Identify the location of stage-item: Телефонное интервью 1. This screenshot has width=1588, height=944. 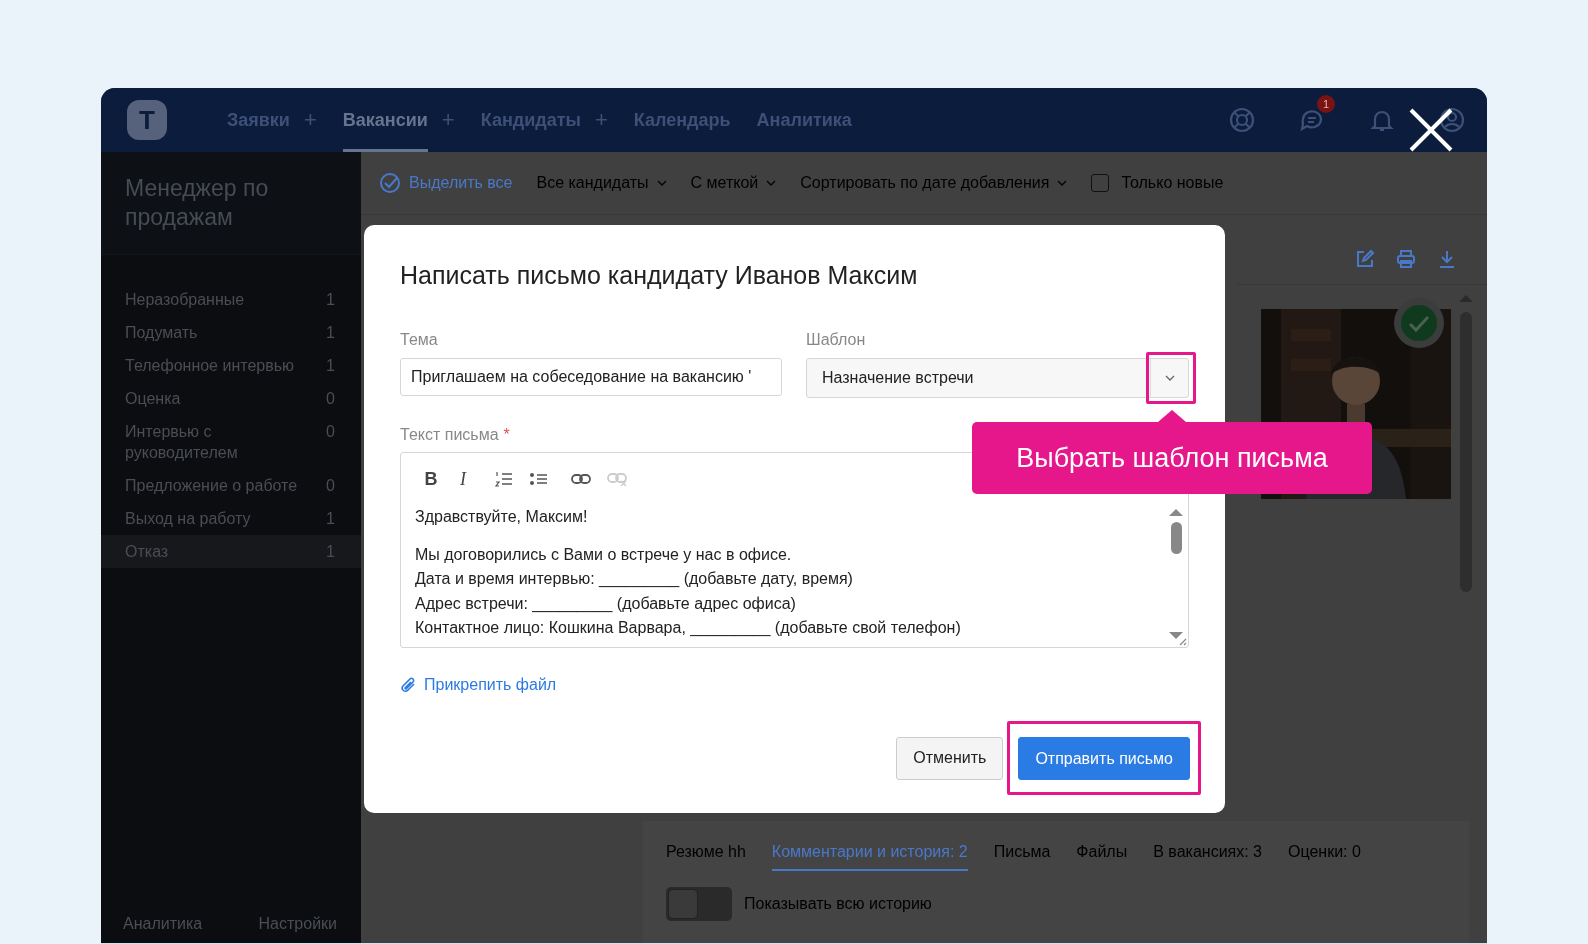
(231, 365).